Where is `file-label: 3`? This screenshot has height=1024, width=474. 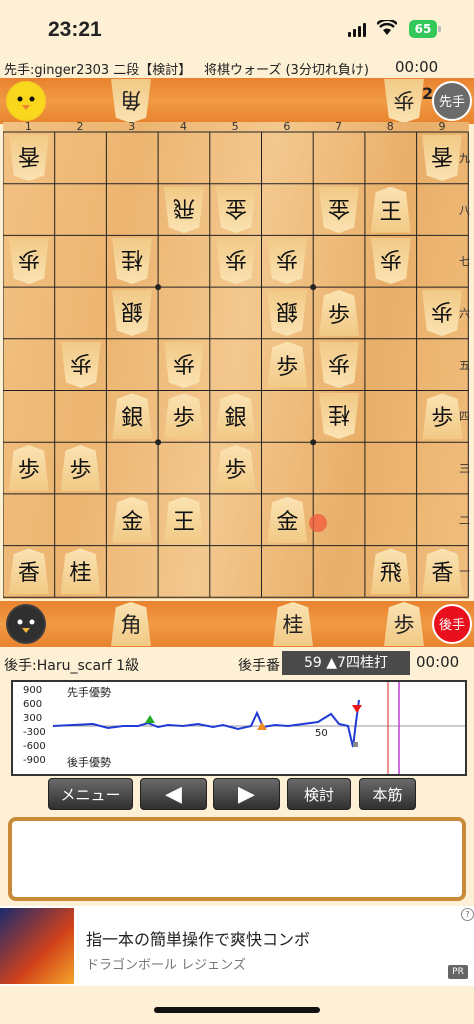
file-label: 3 is located at coordinates (132, 126).